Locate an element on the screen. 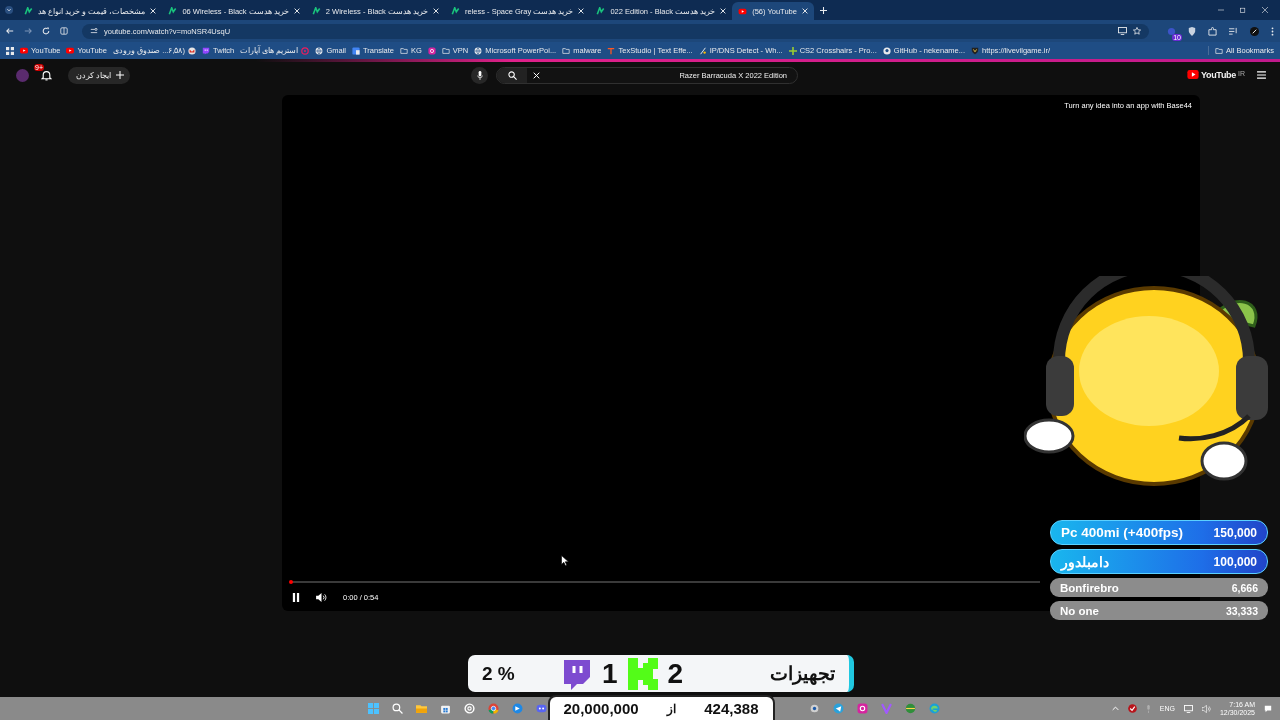 Image resolution: width=1280 pixels, height=720 pixels. aparat-icon is located at coordinates (305, 50).